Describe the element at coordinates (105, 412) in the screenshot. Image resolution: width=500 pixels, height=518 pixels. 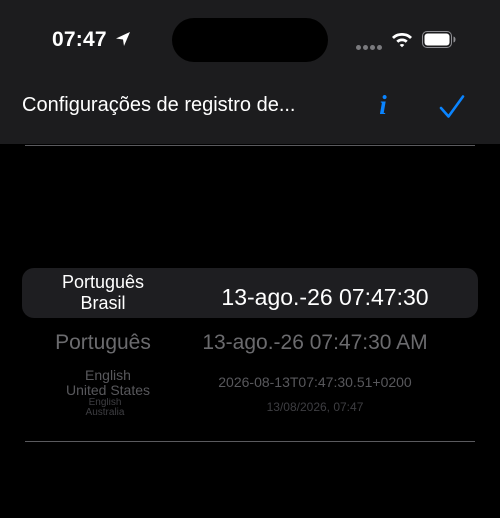
I see `region-name: Australia` at that location.